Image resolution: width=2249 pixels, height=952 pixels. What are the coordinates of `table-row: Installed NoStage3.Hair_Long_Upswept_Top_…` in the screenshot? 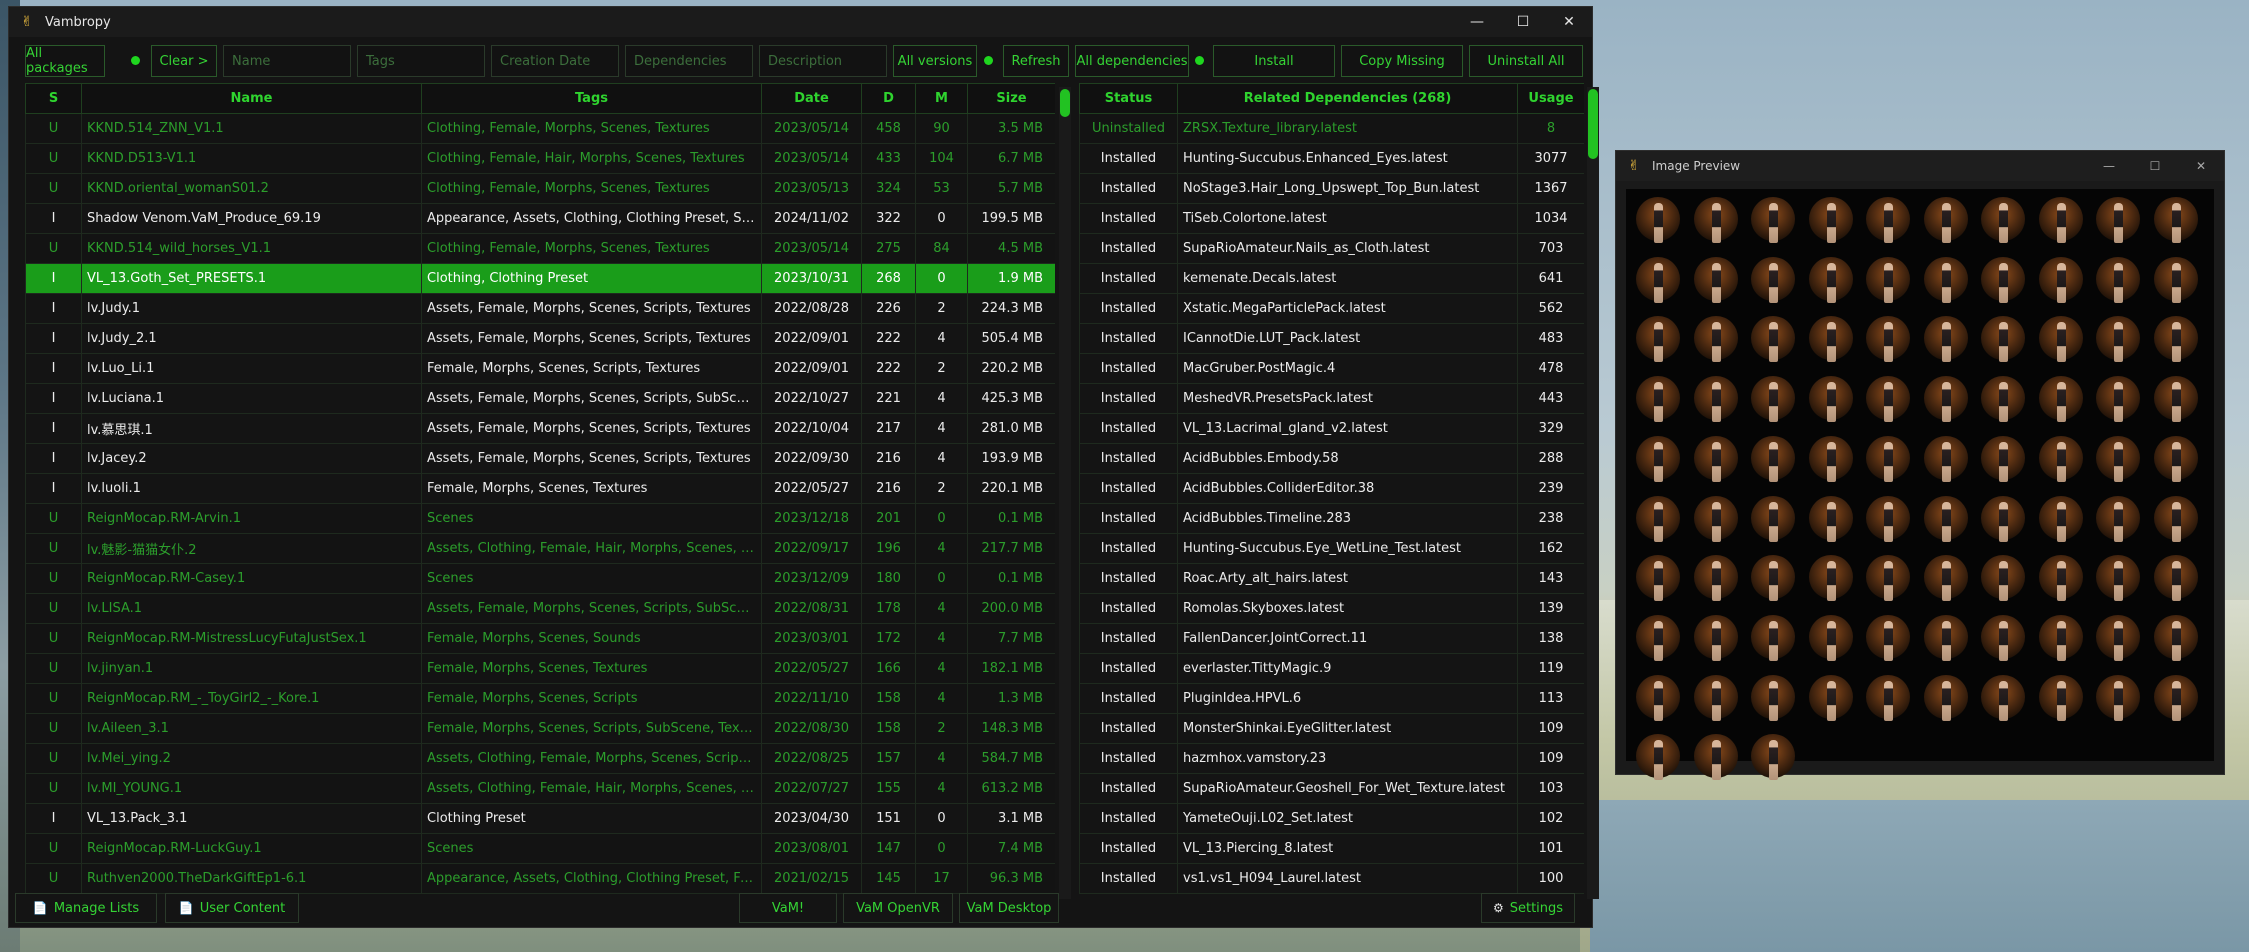 It's located at (1331, 188).